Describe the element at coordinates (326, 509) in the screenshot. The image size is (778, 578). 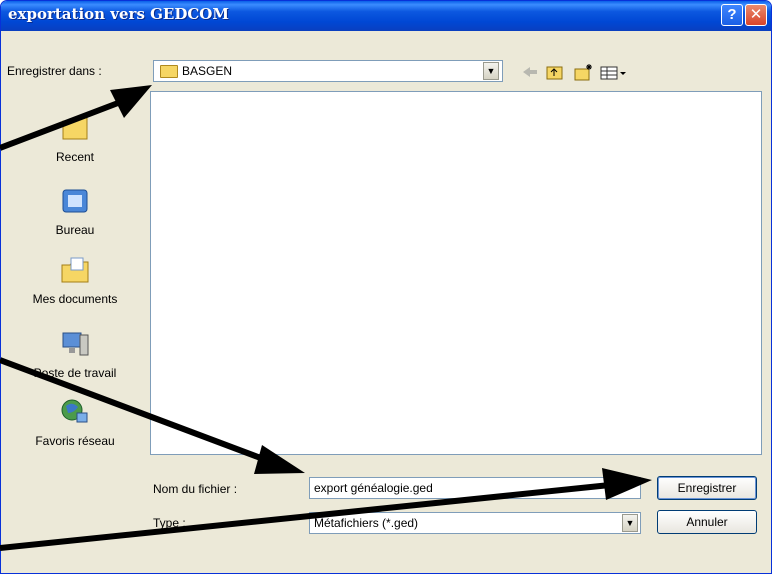
I see `arrow-to-save-button` at that location.